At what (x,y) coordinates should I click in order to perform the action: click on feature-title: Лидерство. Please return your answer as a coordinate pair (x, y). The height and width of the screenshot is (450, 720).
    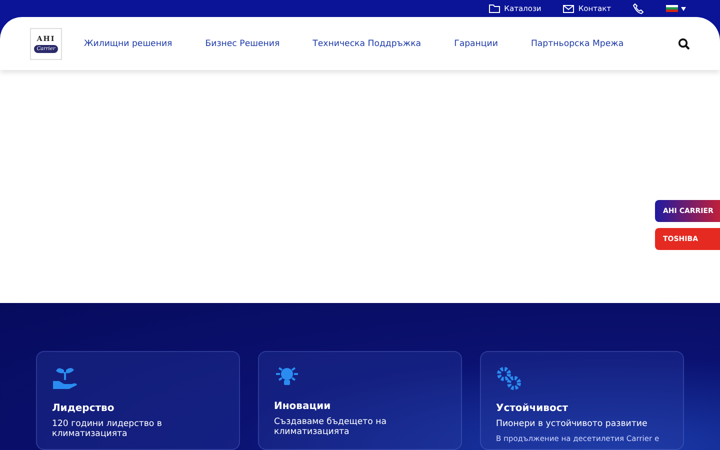
    Looking at the image, I should click on (84, 408).